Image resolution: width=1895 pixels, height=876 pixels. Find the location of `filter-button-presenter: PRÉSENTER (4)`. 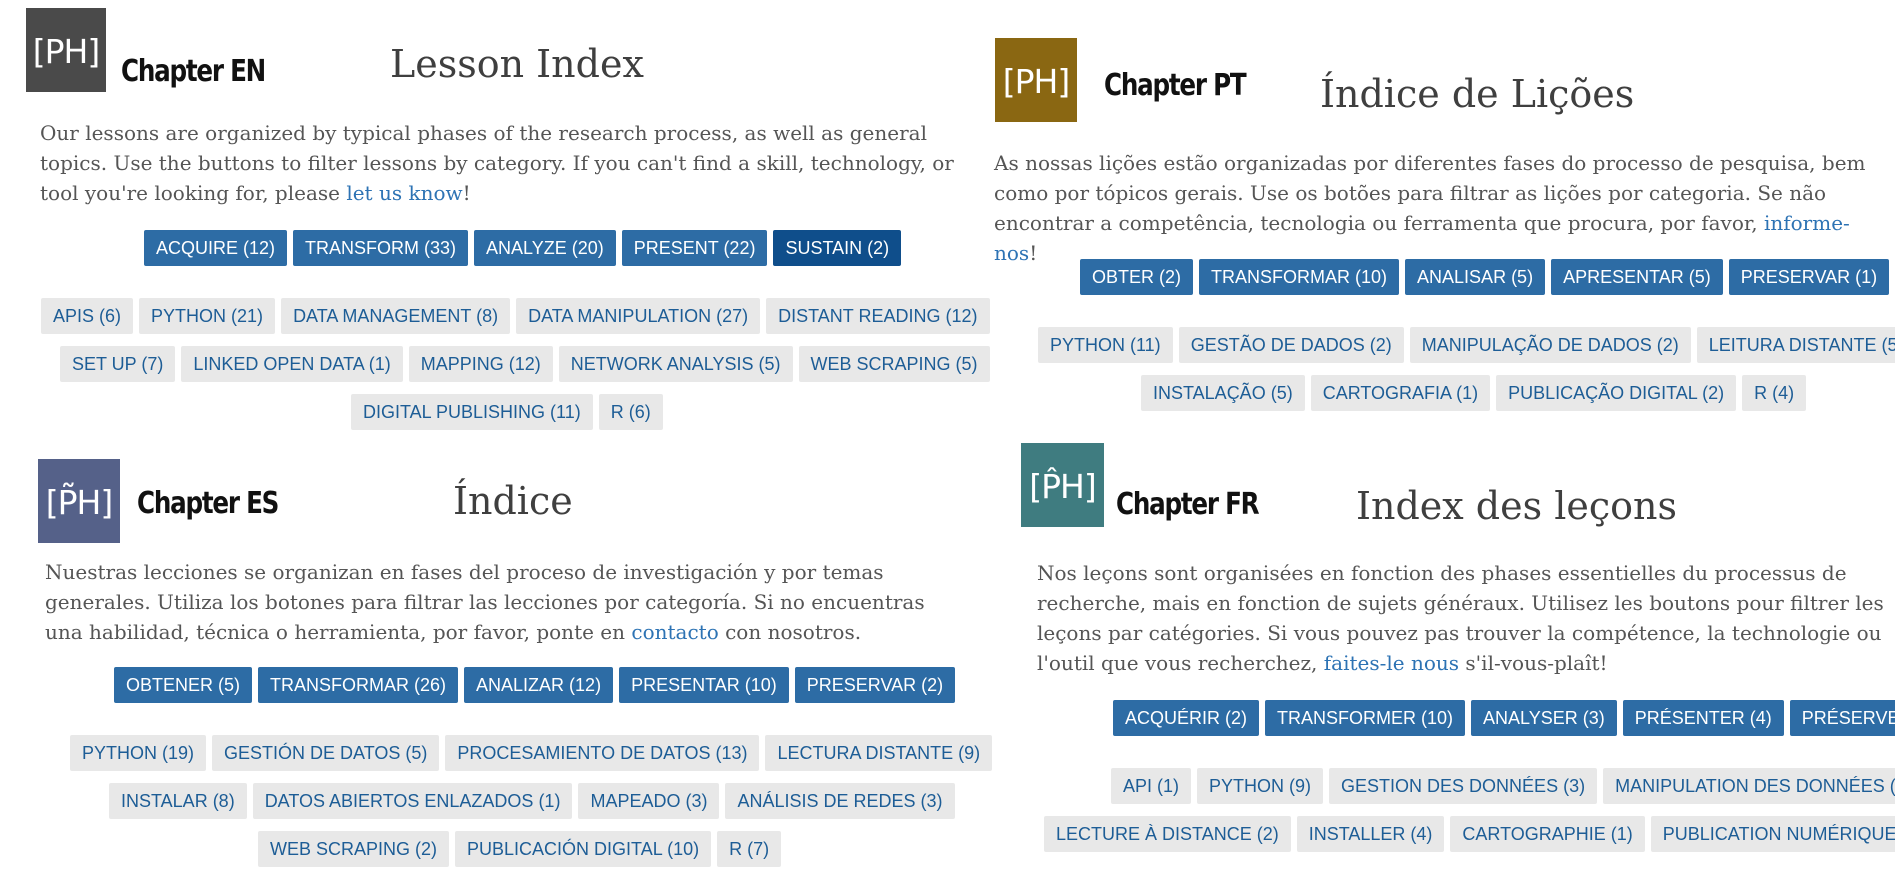

filter-button-presenter: PRÉSENTER (4) is located at coordinates (1703, 718).